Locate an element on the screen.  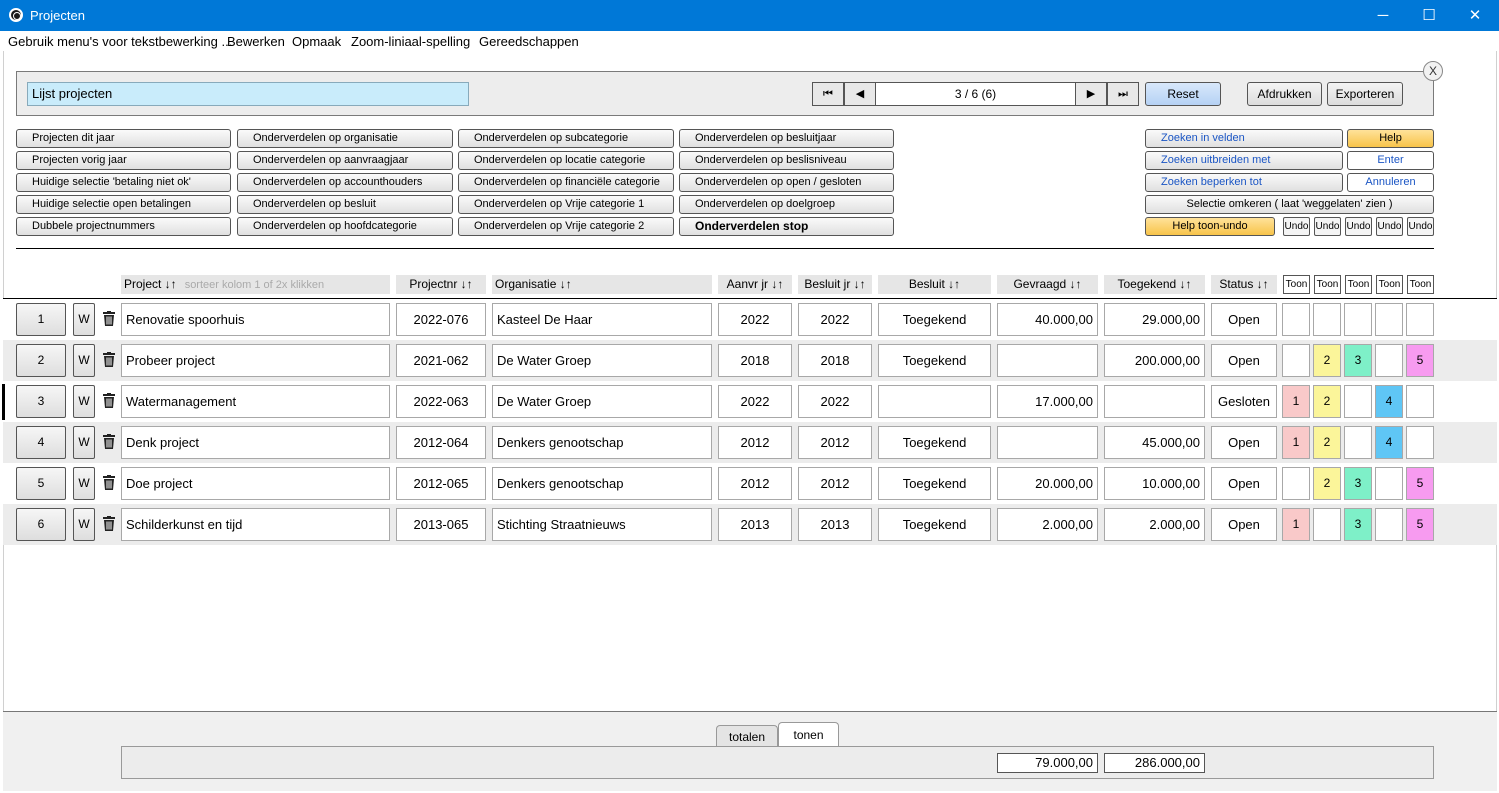
minimize-button: ─ is located at coordinates (1383, 15).